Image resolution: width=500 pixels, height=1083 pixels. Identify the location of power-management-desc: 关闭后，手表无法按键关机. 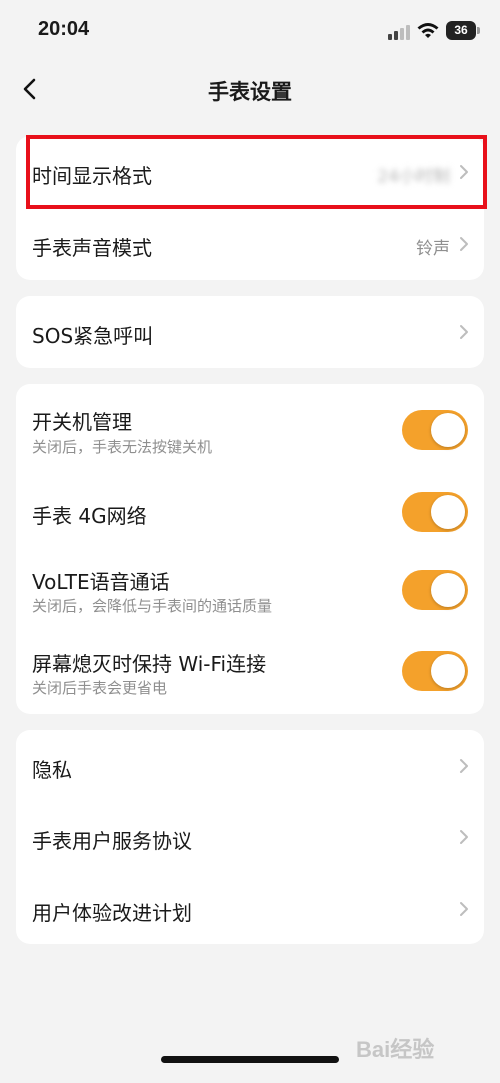
(122, 447).